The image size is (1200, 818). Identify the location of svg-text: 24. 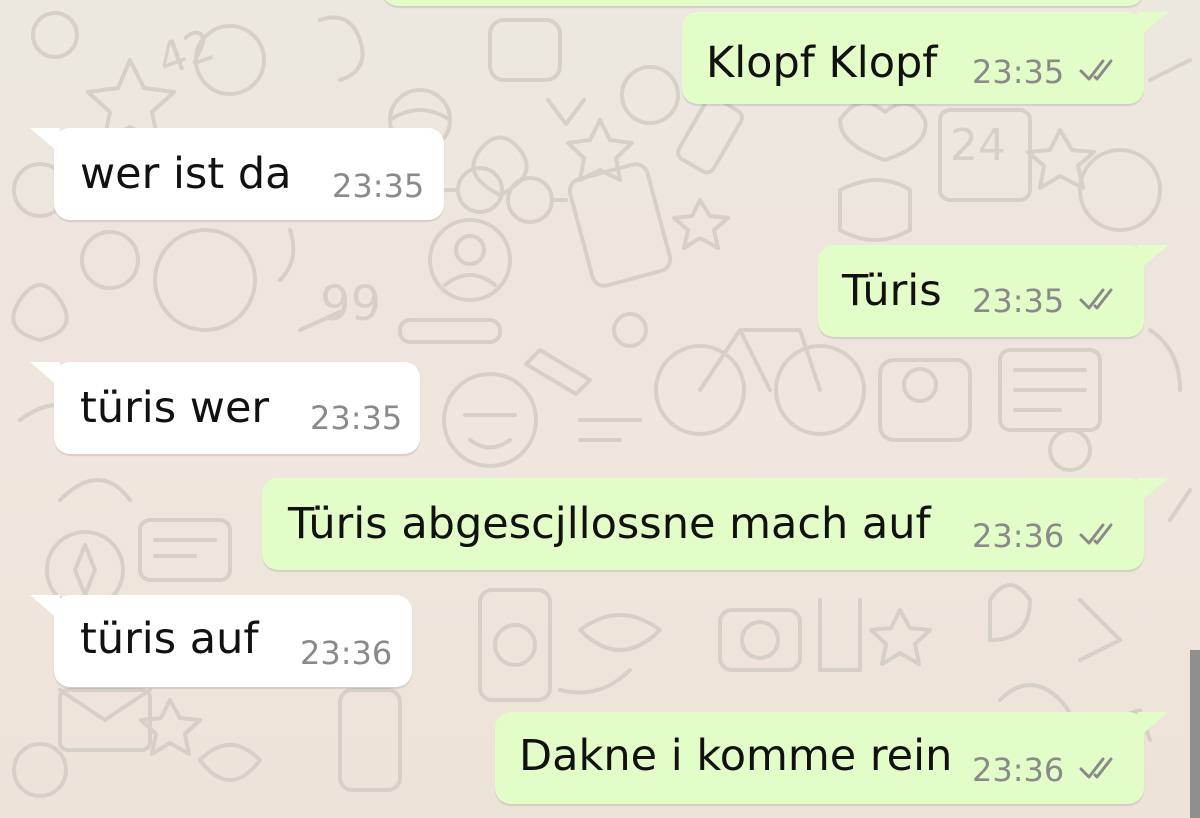
(978, 145).